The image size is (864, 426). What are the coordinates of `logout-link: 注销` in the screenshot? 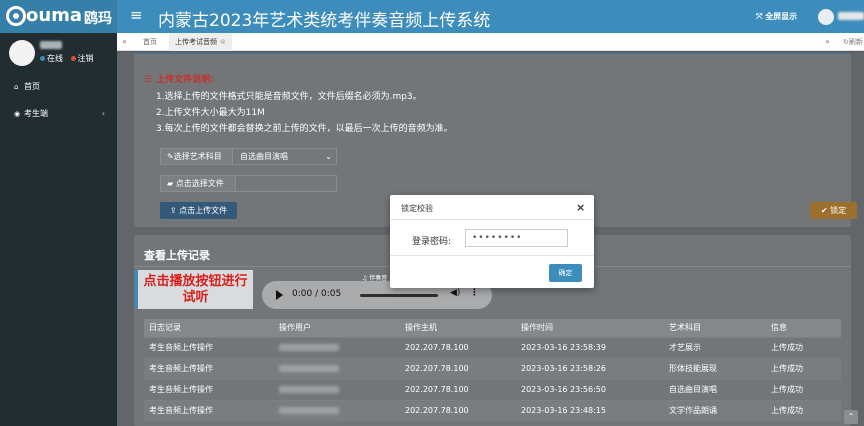 It's located at (86, 58).